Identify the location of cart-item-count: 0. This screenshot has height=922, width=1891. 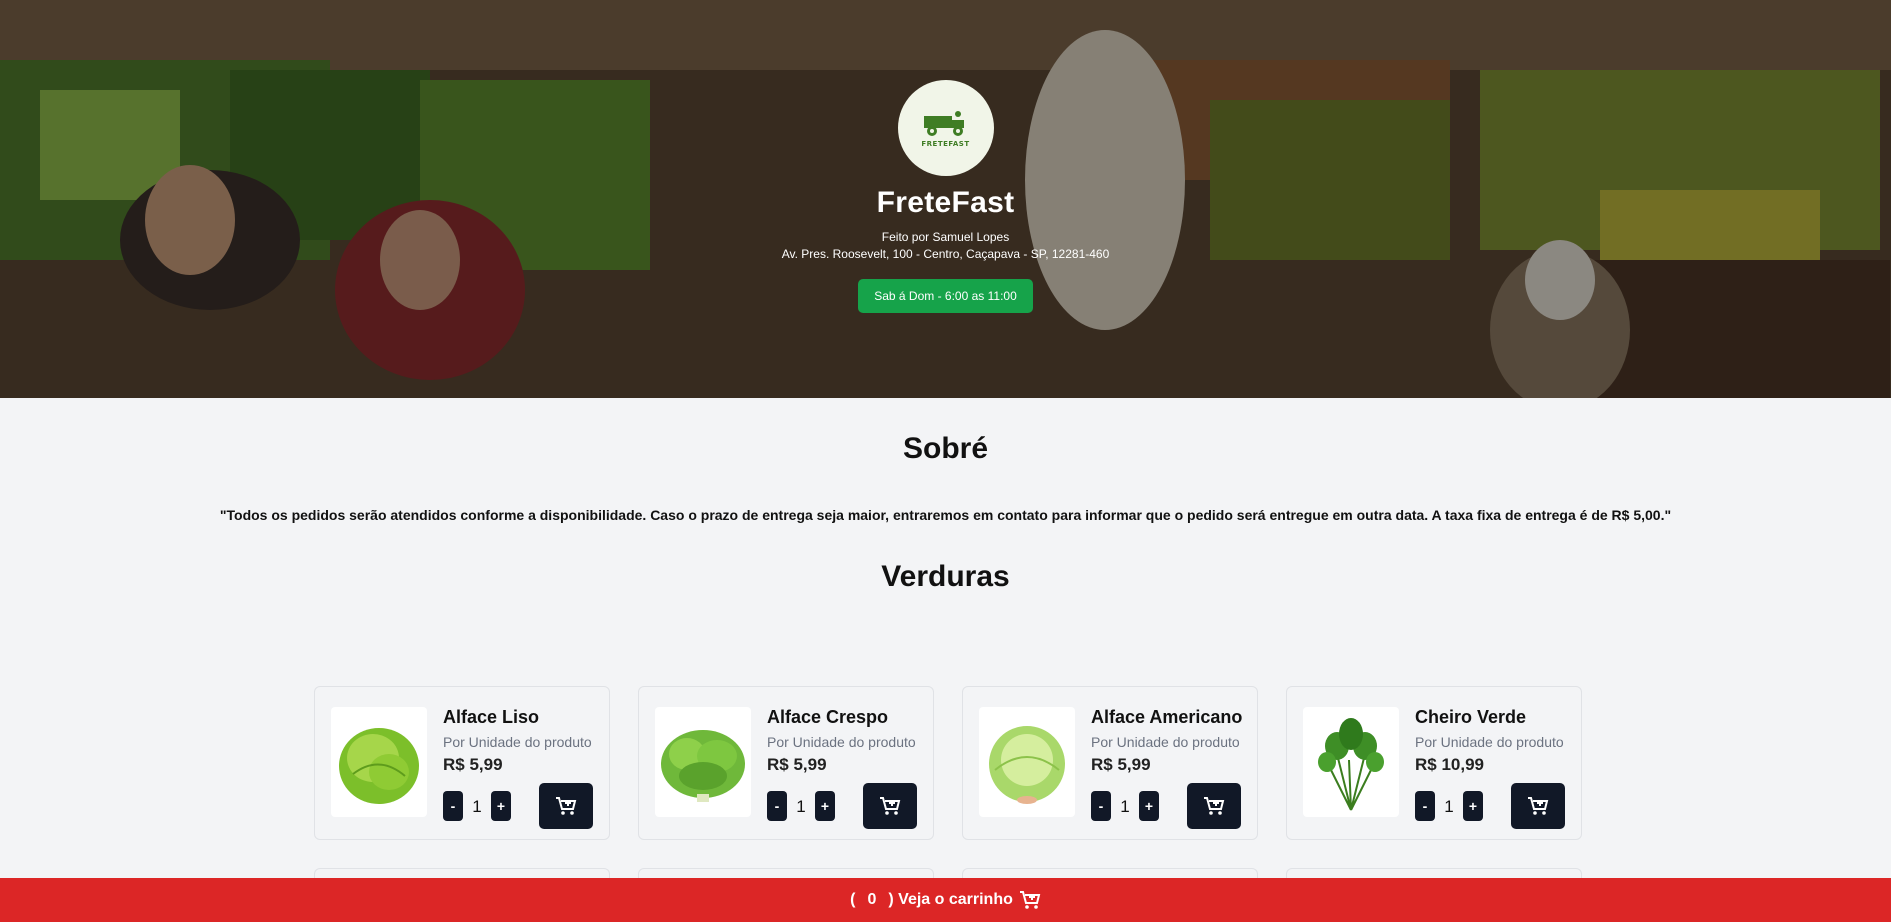
(872, 899).